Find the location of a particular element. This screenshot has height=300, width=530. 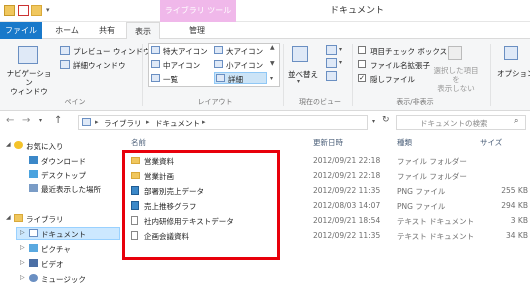

options-icon is located at coordinates (511, 53).